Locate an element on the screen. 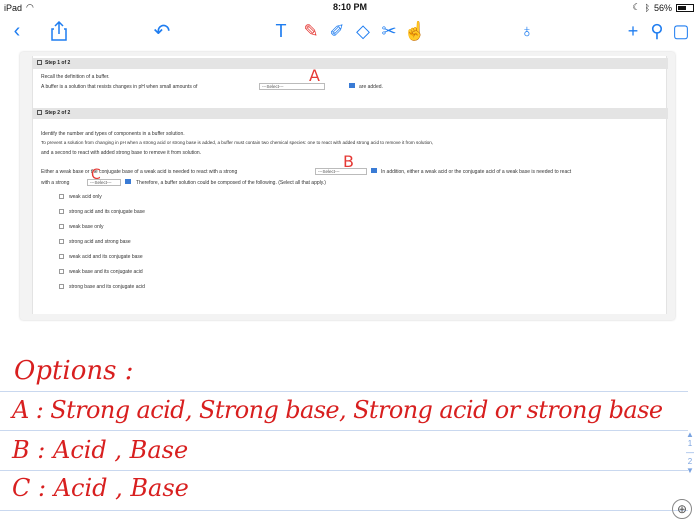 This screenshot has height=525, width=700. select-b-arrow is located at coordinates (373, 171).